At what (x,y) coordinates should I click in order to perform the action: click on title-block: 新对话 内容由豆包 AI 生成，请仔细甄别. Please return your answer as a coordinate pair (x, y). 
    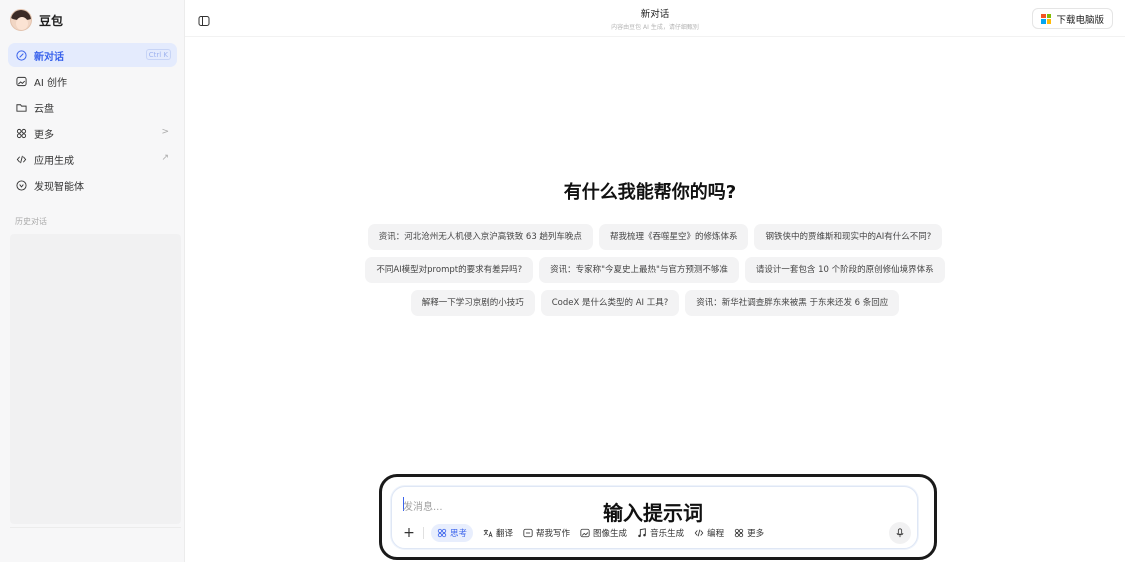
    Looking at the image, I should click on (655, 18).